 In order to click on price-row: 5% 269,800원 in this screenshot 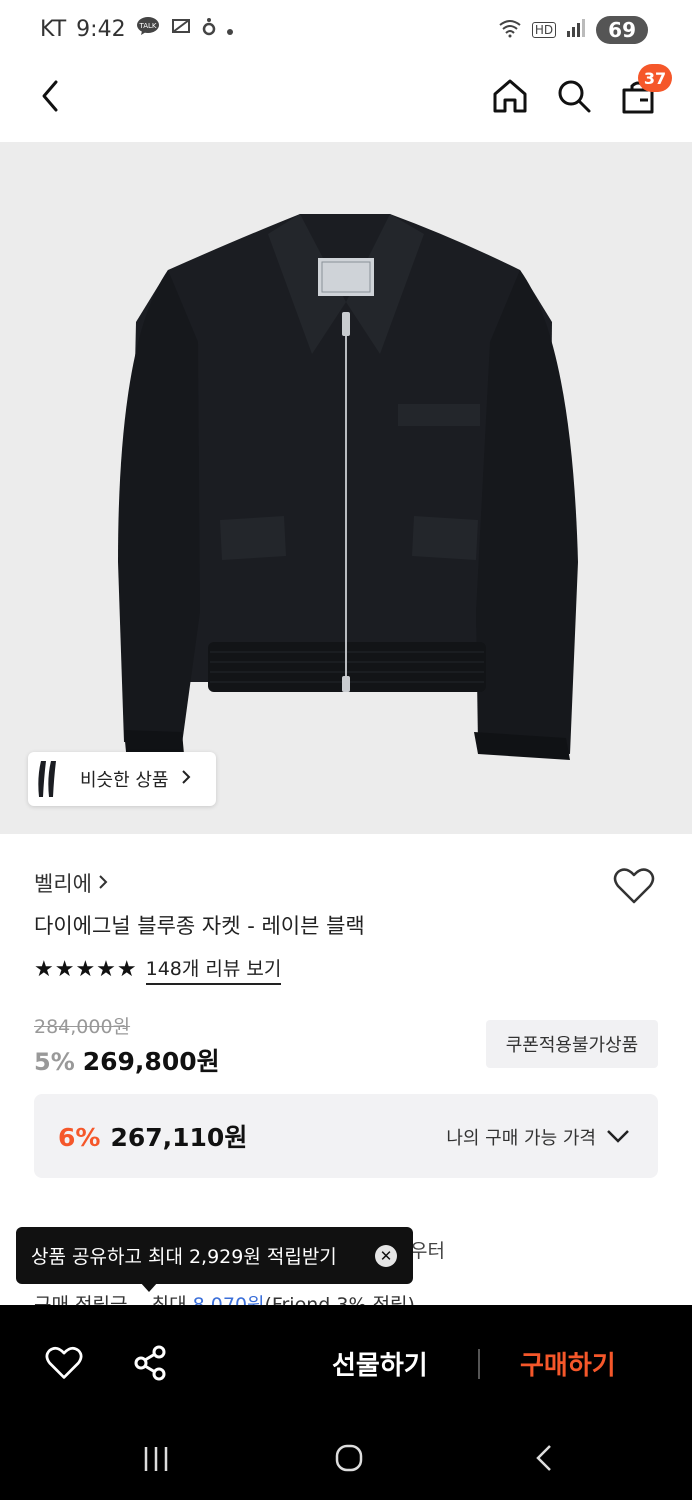, I will do `click(127, 1060)`.